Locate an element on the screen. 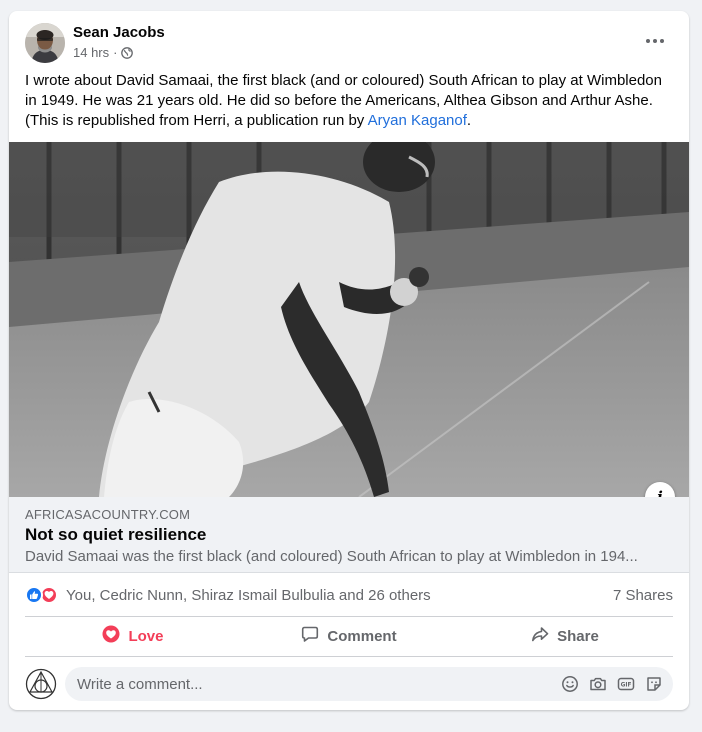 The width and height of the screenshot is (702, 732). camera-icon is located at coordinates (598, 684).